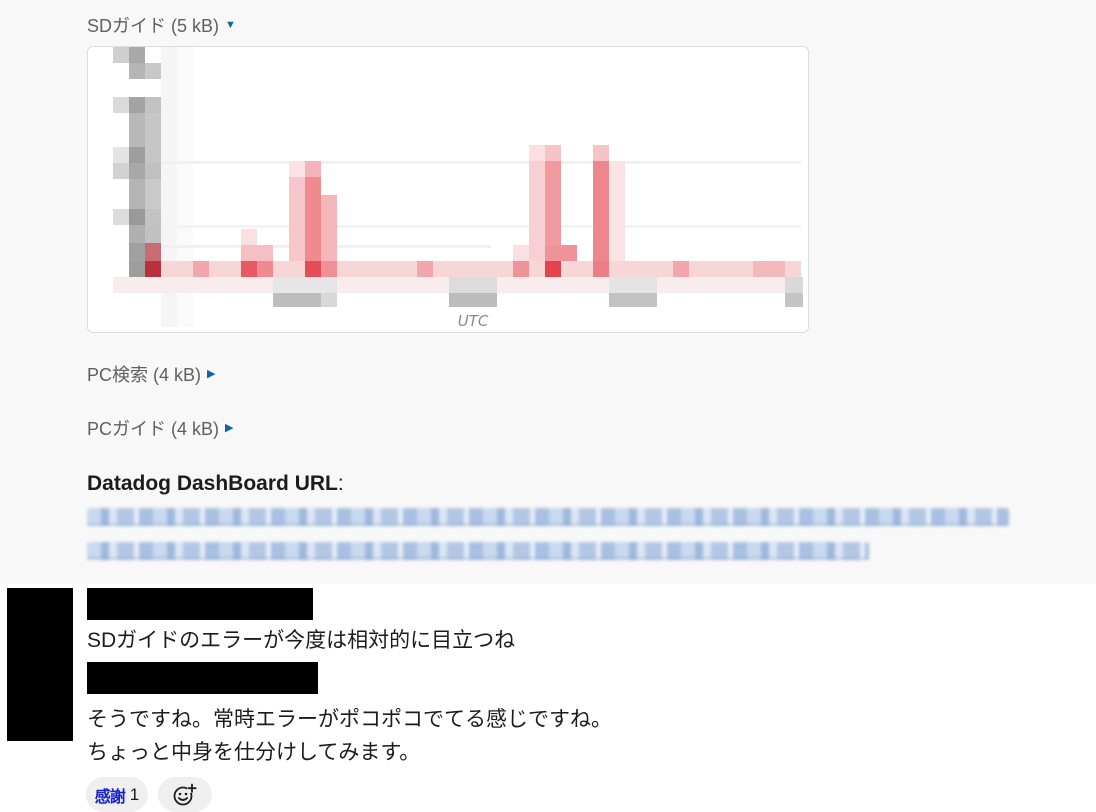 The width and height of the screenshot is (1096, 812). Describe the element at coordinates (212, 483) in the screenshot. I see `datadog-heading-text: Datadog DashBoard URL` at that location.